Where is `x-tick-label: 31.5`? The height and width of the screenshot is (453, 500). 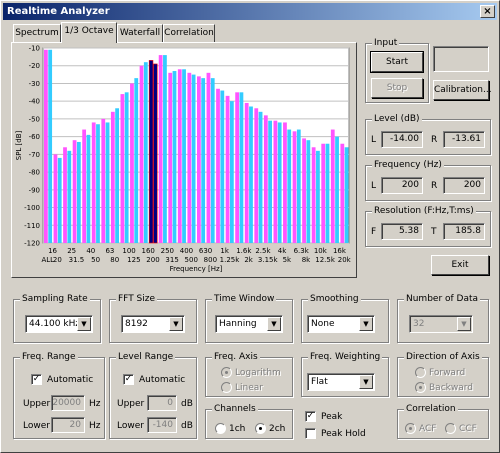 x-tick-label: 31.5 is located at coordinates (77, 260).